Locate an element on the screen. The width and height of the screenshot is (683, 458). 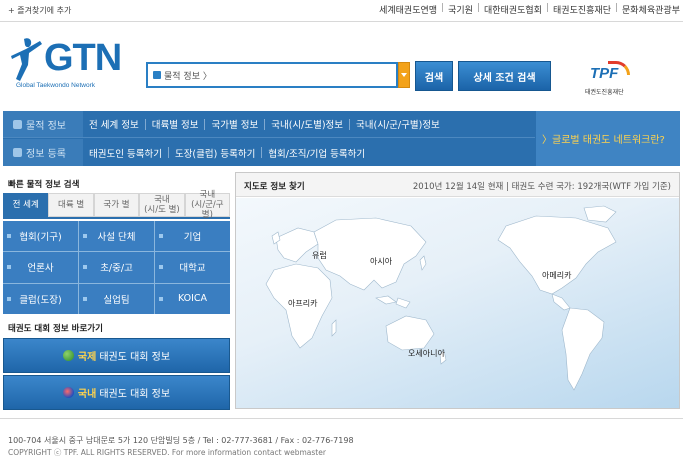
region-label-america: 아메리카 is located at coordinates (556, 275).